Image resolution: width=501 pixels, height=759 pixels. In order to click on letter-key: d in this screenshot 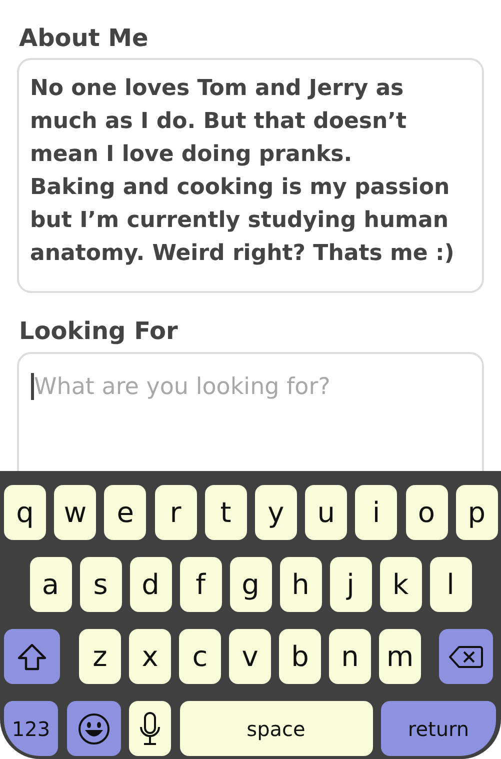, I will do `click(151, 584)`.